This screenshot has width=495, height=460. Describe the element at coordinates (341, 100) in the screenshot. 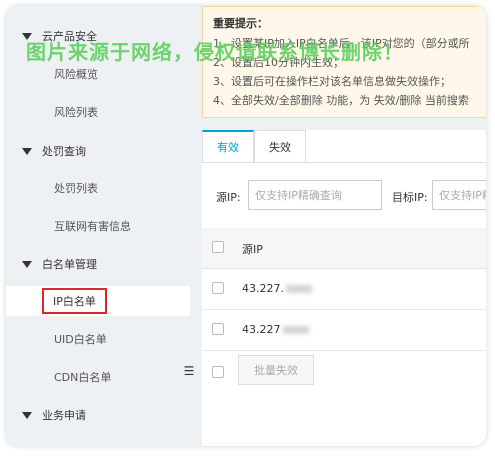

I see `notice-line: 4、全部失效/全部删除 功能，为 失效/删除 当前搜索` at that location.